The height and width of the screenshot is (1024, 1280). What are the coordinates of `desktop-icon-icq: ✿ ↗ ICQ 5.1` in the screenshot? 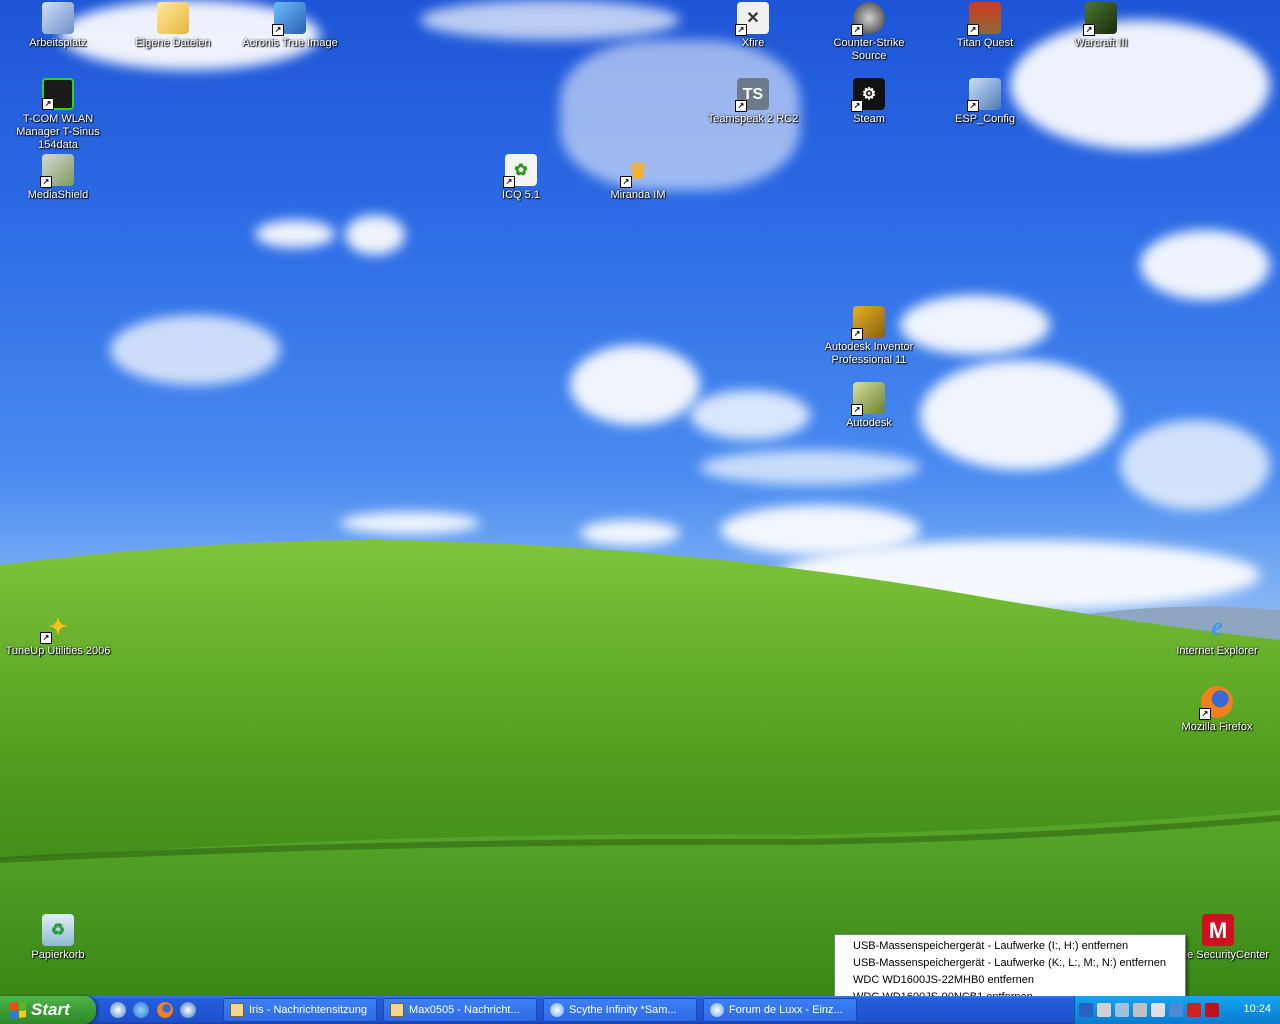 It's located at (521, 178).